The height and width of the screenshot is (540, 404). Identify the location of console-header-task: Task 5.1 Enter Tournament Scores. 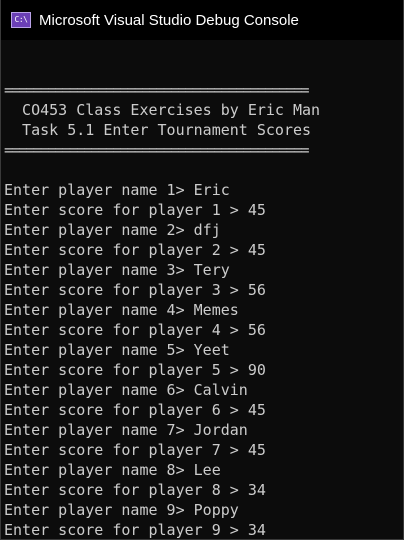
(158, 130).